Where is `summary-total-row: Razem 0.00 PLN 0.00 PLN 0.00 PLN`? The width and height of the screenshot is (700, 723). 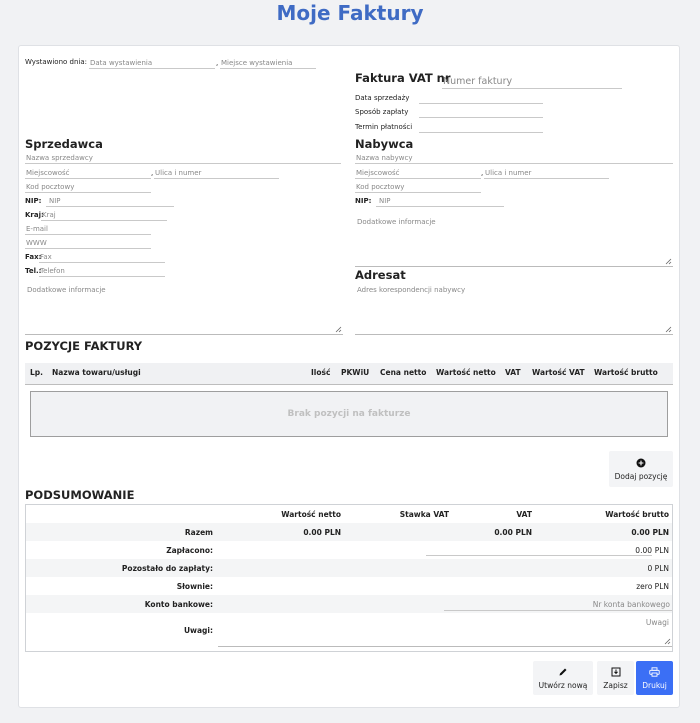
summary-total-row: Razem 0.00 PLN 0.00 PLN 0.00 PLN is located at coordinates (349, 532).